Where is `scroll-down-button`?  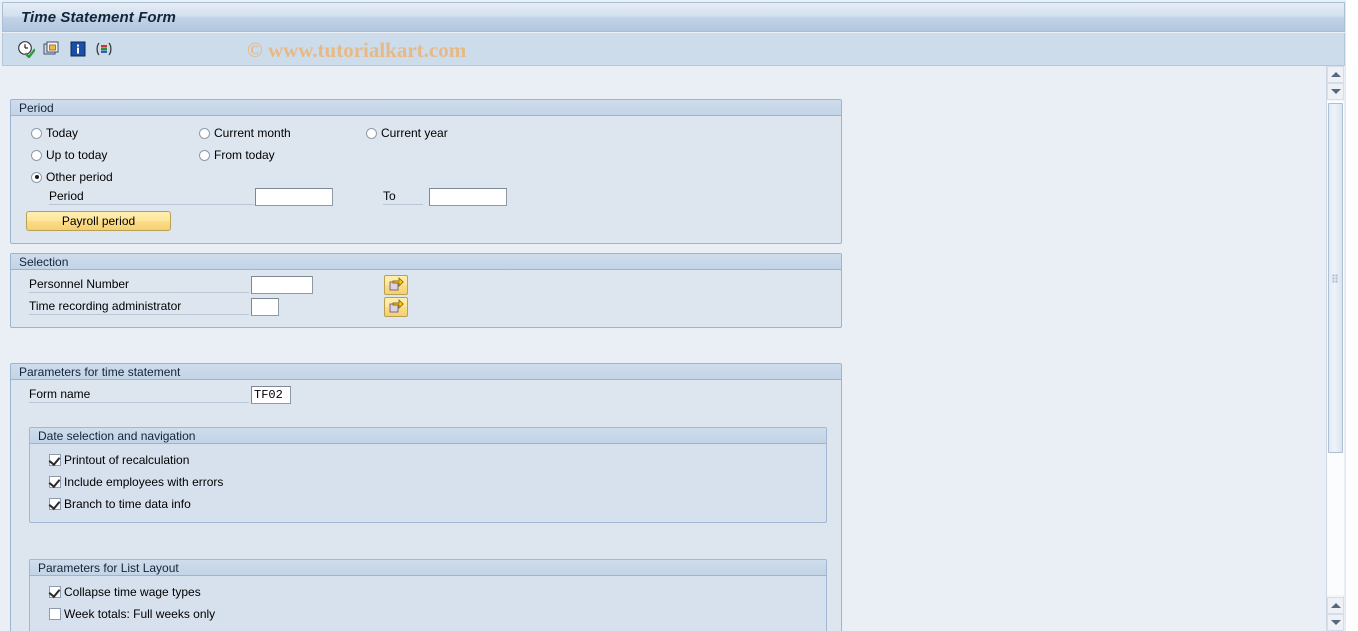
scroll-down-button is located at coordinates (1335, 622).